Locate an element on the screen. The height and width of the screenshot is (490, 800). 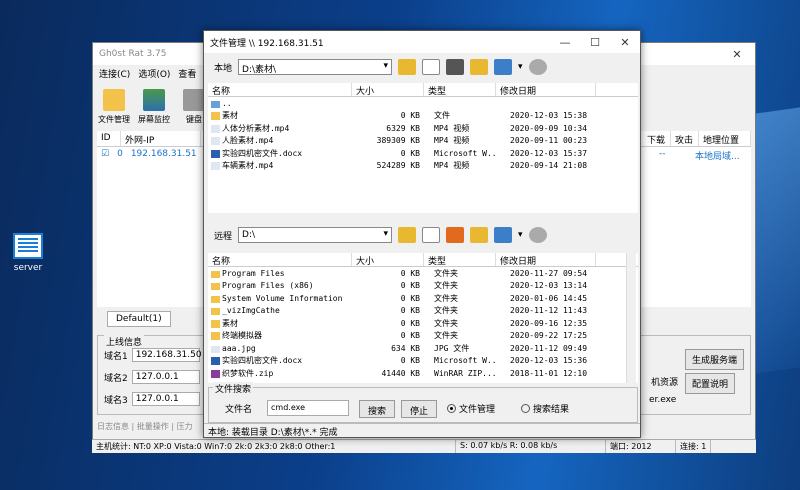
log-tabs: 日志信息 | 批量操作 | 压力 is located at coordinates (145, 426).